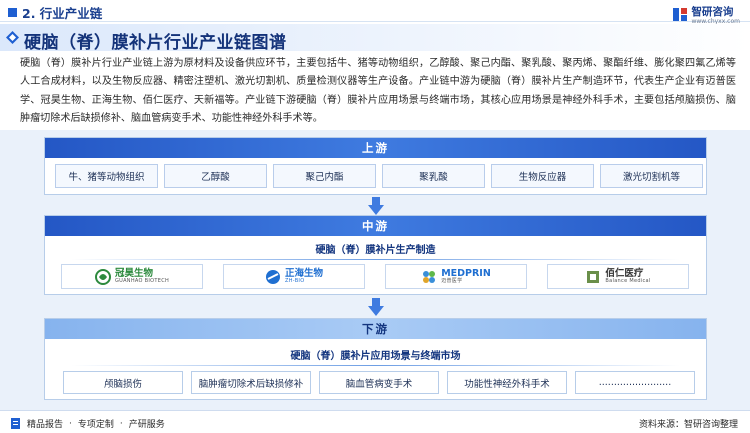 This screenshot has height=433, width=750. I want to click on page-title: 硬脑（脊）膜补片行业产业链图谱, so click(155, 43).